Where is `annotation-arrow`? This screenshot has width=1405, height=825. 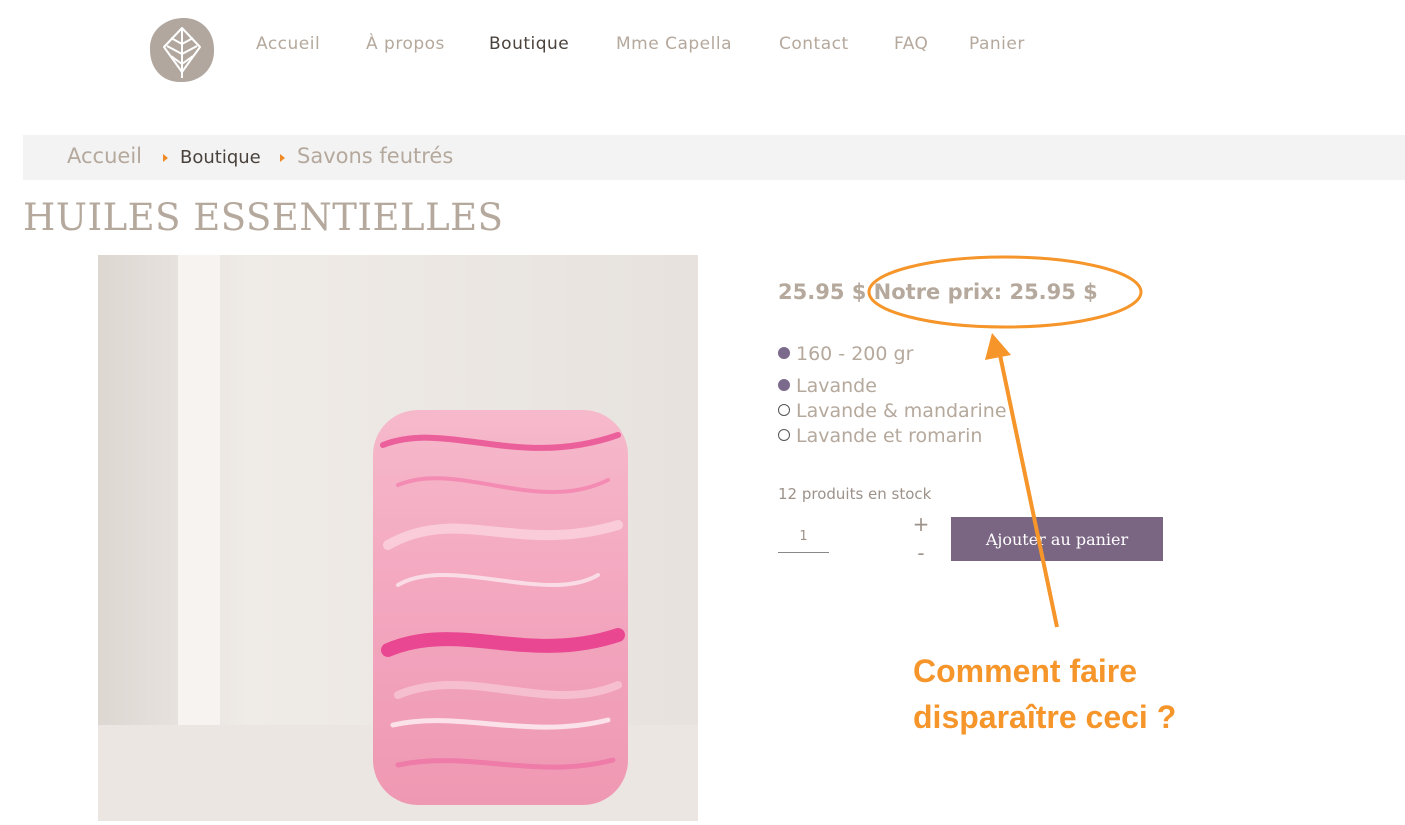 annotation-arrow is located at coordinates (1028, 491).